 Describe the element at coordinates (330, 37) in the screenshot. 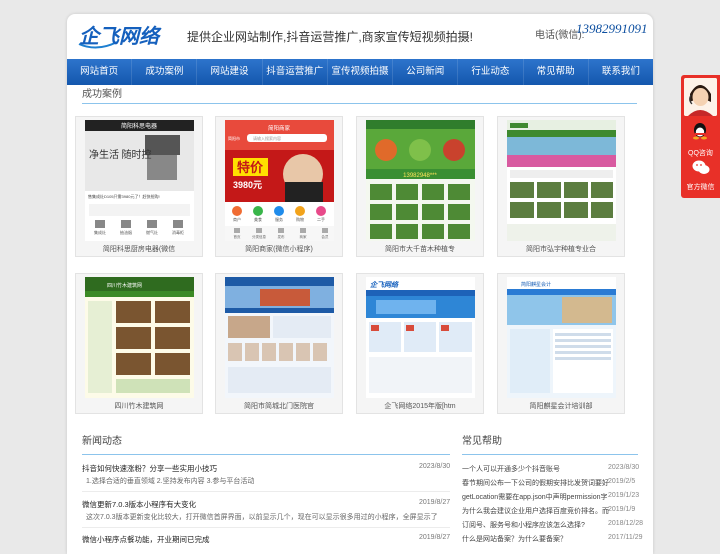

I see `header-slogan: 提供企业网站制作,抖音运营推广,商家宣传短视频拍摄!` at that location.